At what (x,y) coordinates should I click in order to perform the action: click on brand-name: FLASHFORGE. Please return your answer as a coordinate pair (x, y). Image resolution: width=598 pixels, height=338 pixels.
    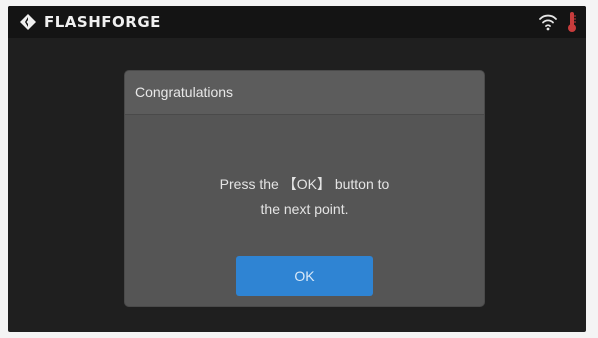
    Looking at the image, I should click on (102, 22).